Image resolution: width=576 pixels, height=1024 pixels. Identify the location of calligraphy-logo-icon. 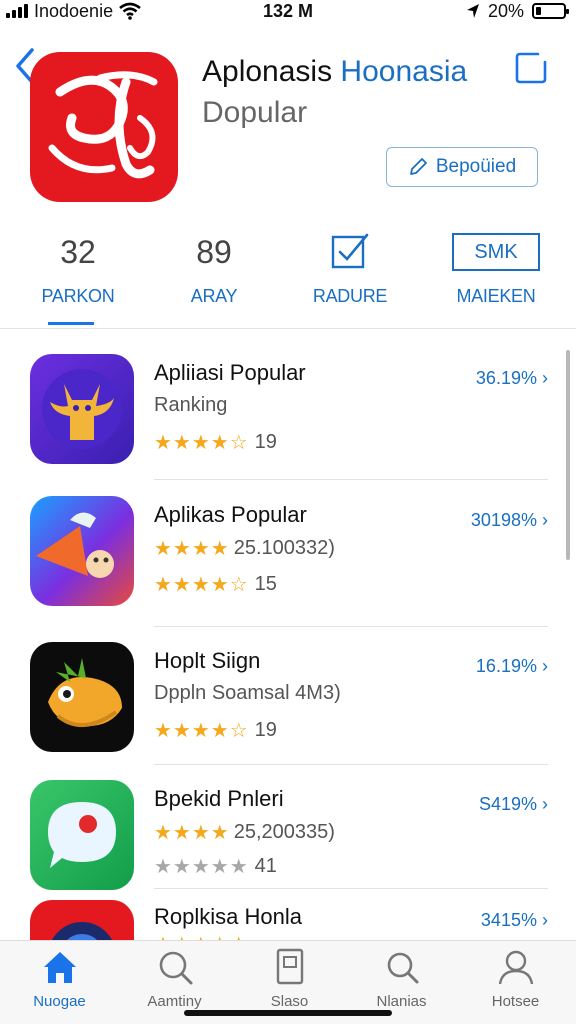
(103, 125).